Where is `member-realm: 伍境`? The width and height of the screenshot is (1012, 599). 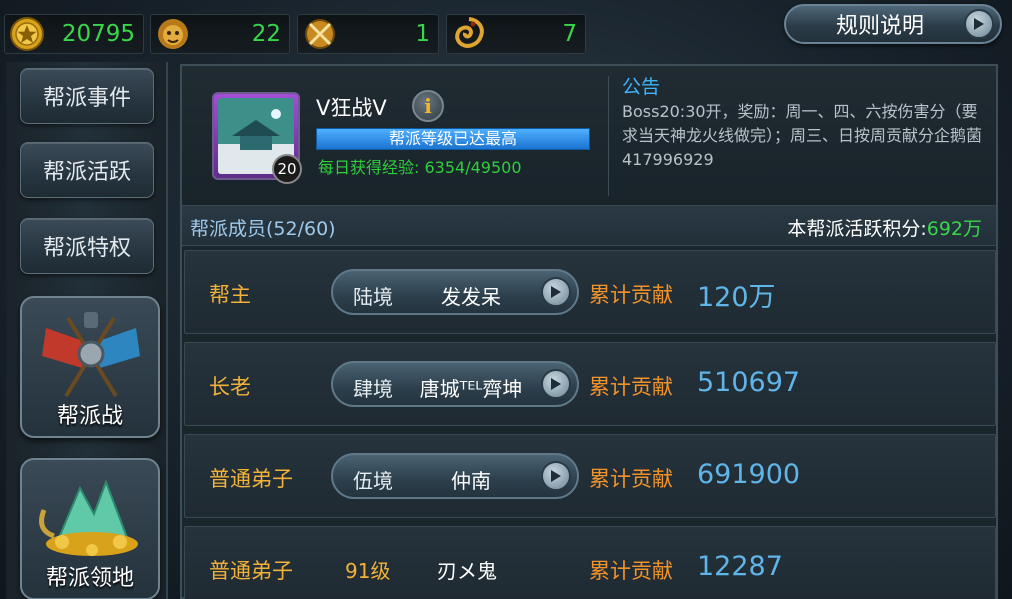 member-realm: 伍境 is located at coordinates (373, 481).